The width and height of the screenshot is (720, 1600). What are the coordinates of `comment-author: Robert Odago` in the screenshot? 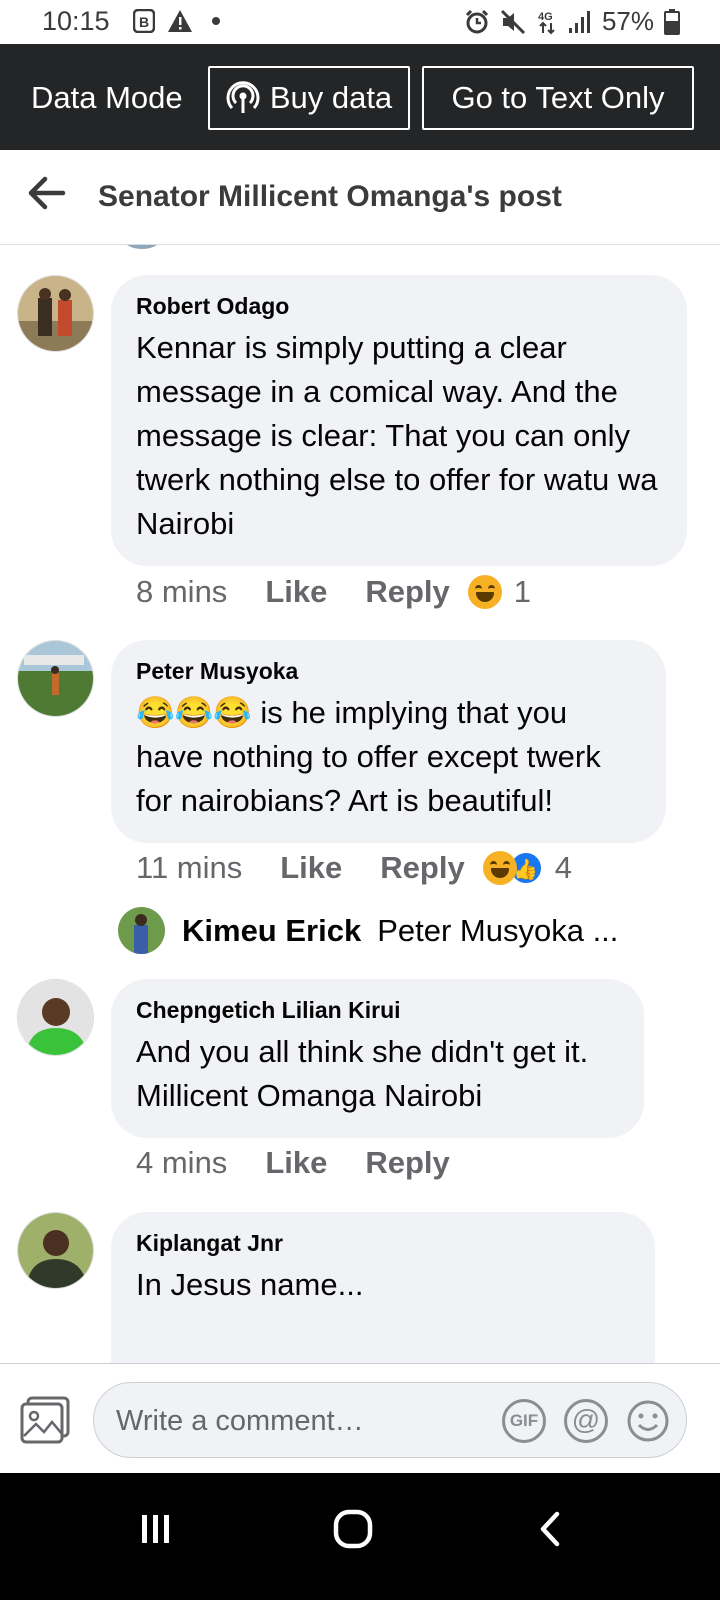 It's located at (398, 306).